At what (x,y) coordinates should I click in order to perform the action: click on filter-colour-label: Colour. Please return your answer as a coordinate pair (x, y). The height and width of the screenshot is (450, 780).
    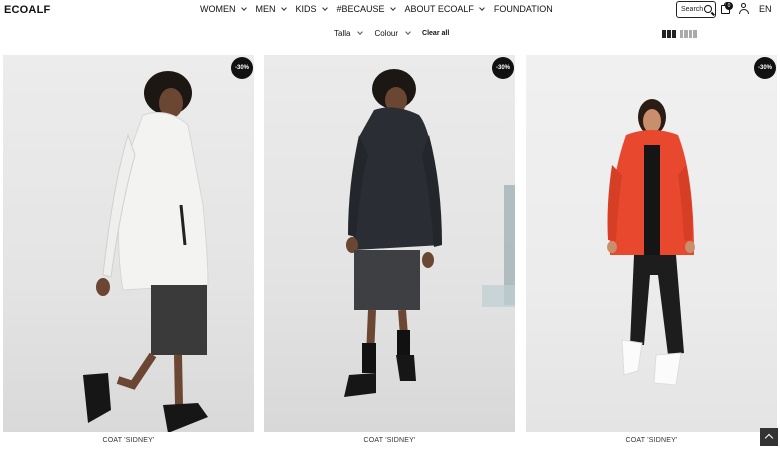
    Looking at the image, I should click on (386, 33).